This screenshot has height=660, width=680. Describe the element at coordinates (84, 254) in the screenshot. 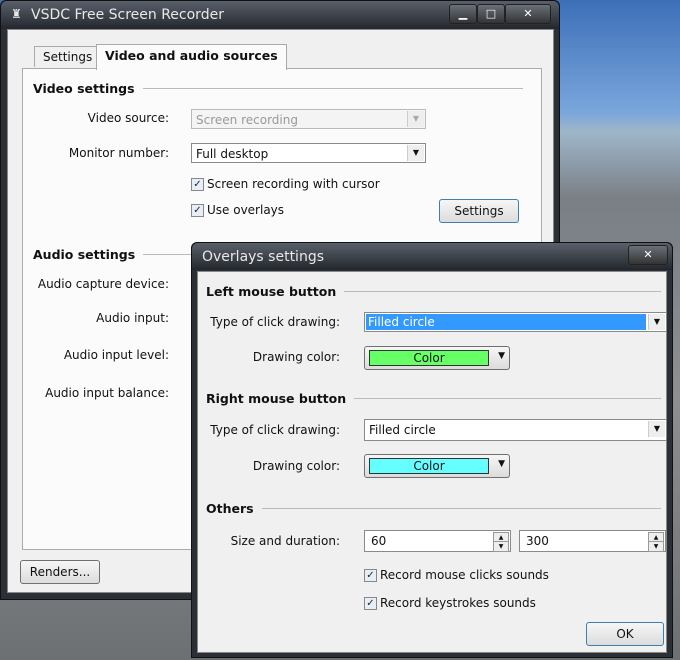

I see `audio-settings-title: Audio settings` at that location.